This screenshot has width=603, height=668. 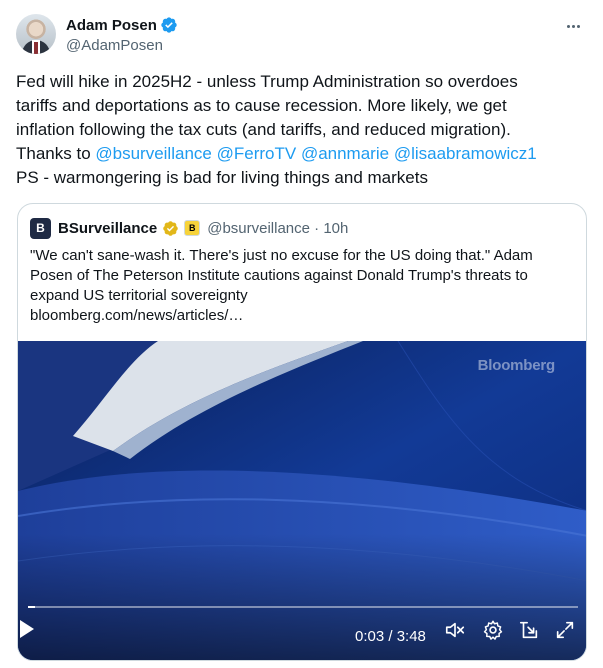 I want to click on mention-link: @bsurveillance, so click(x=153, y=153).